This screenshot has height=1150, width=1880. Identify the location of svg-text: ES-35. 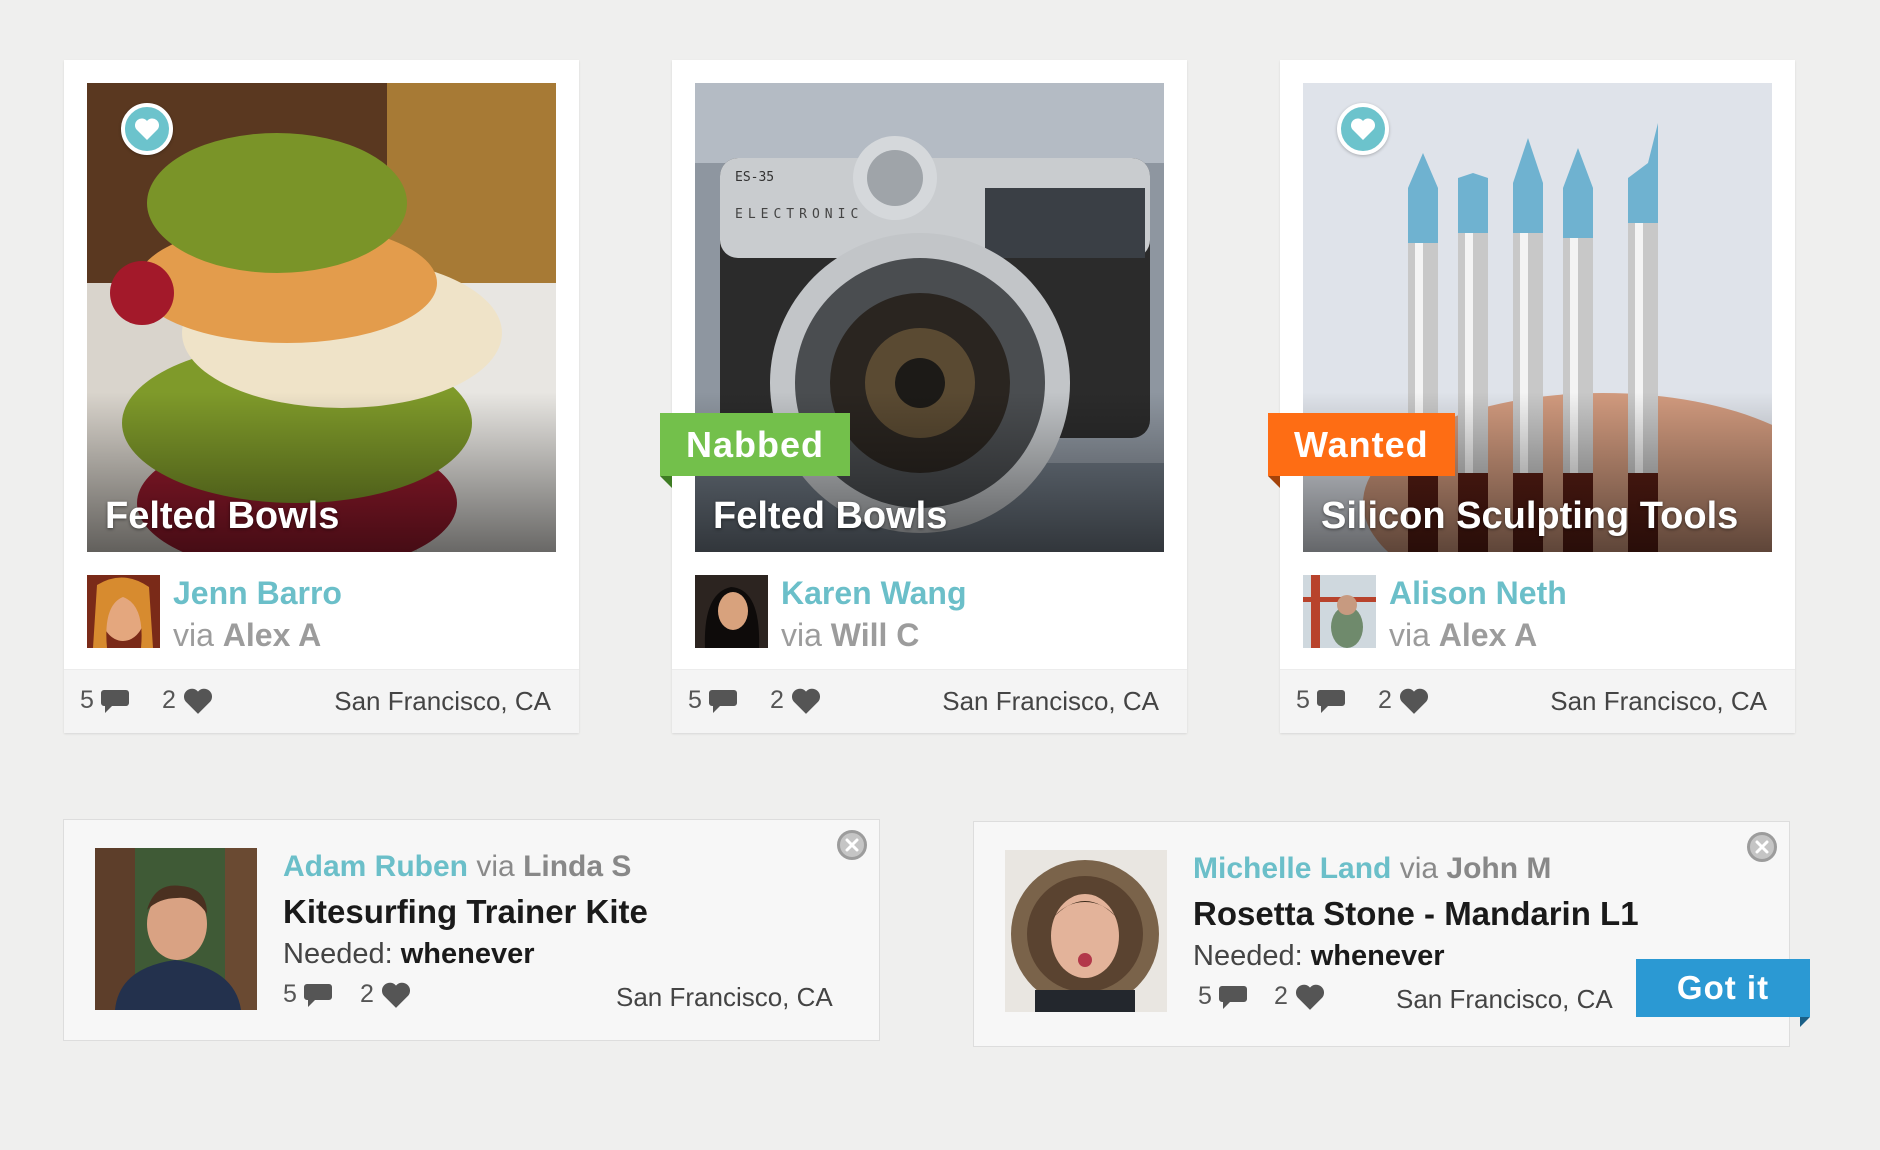
(754, 177).